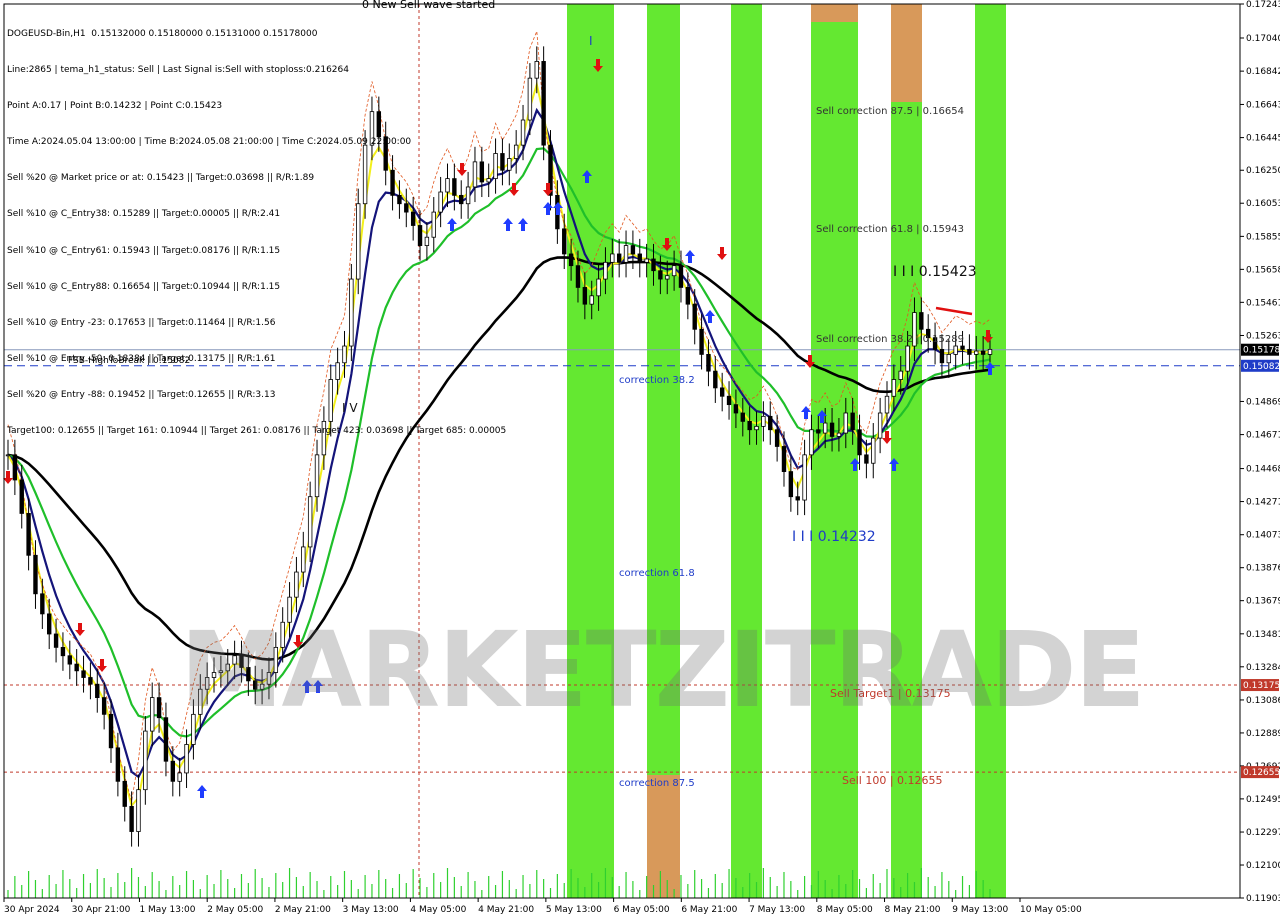  What do you see at coordinates (1051, 910) in the screenshot?
I see `x-tick-label: 10 May 05:00` at bounding box center [1051, 910].